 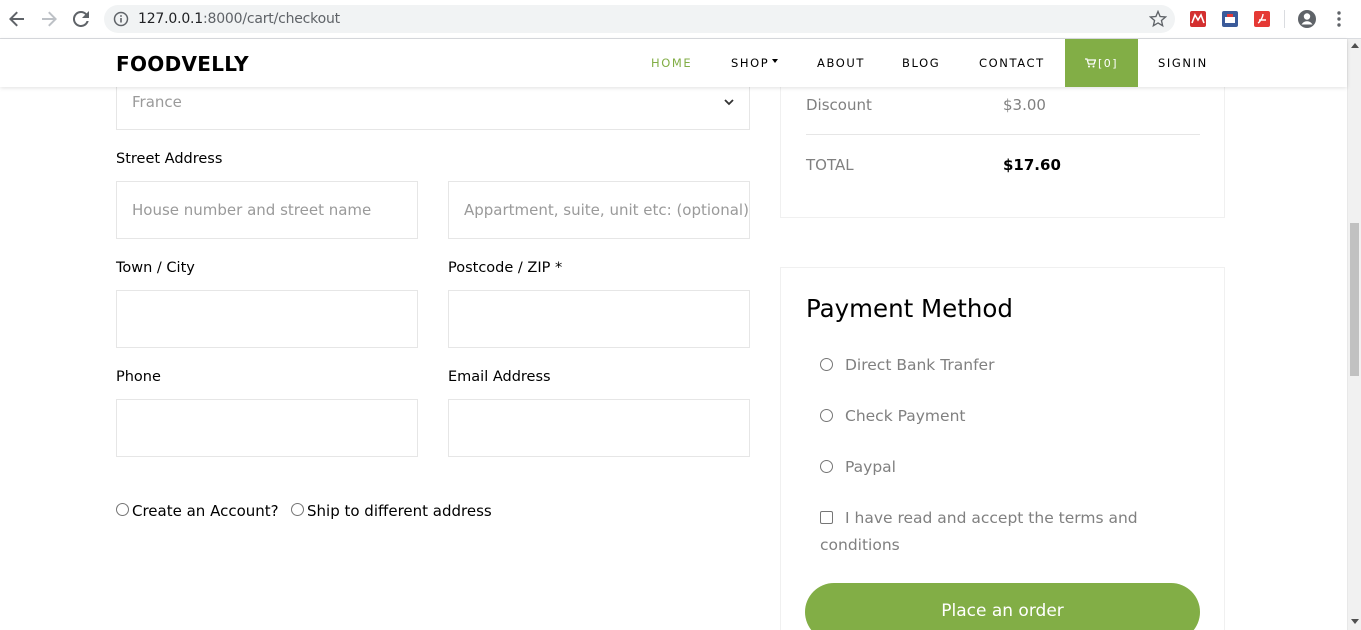 I want to click on discount-label: Discount, so click(x=839, y=105).